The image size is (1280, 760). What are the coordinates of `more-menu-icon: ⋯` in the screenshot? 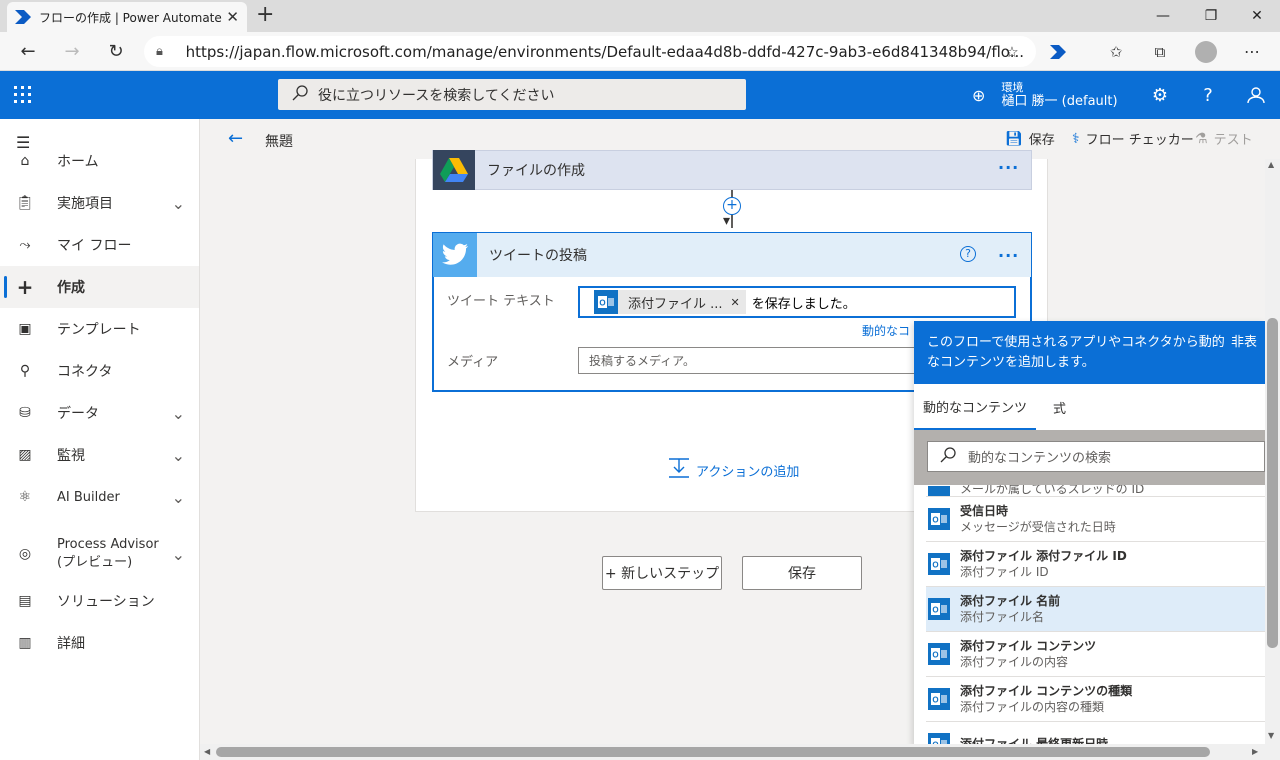 It's located at (1252, 51).